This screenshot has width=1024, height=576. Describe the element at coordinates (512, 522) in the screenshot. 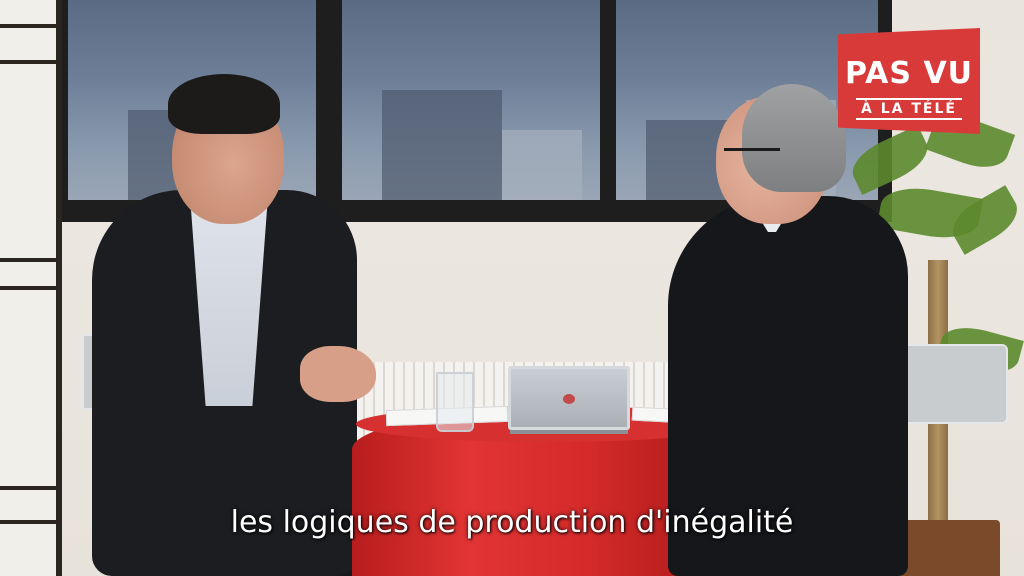

I see `video-subtitle: les logiques de production d'inégalité` at that location.